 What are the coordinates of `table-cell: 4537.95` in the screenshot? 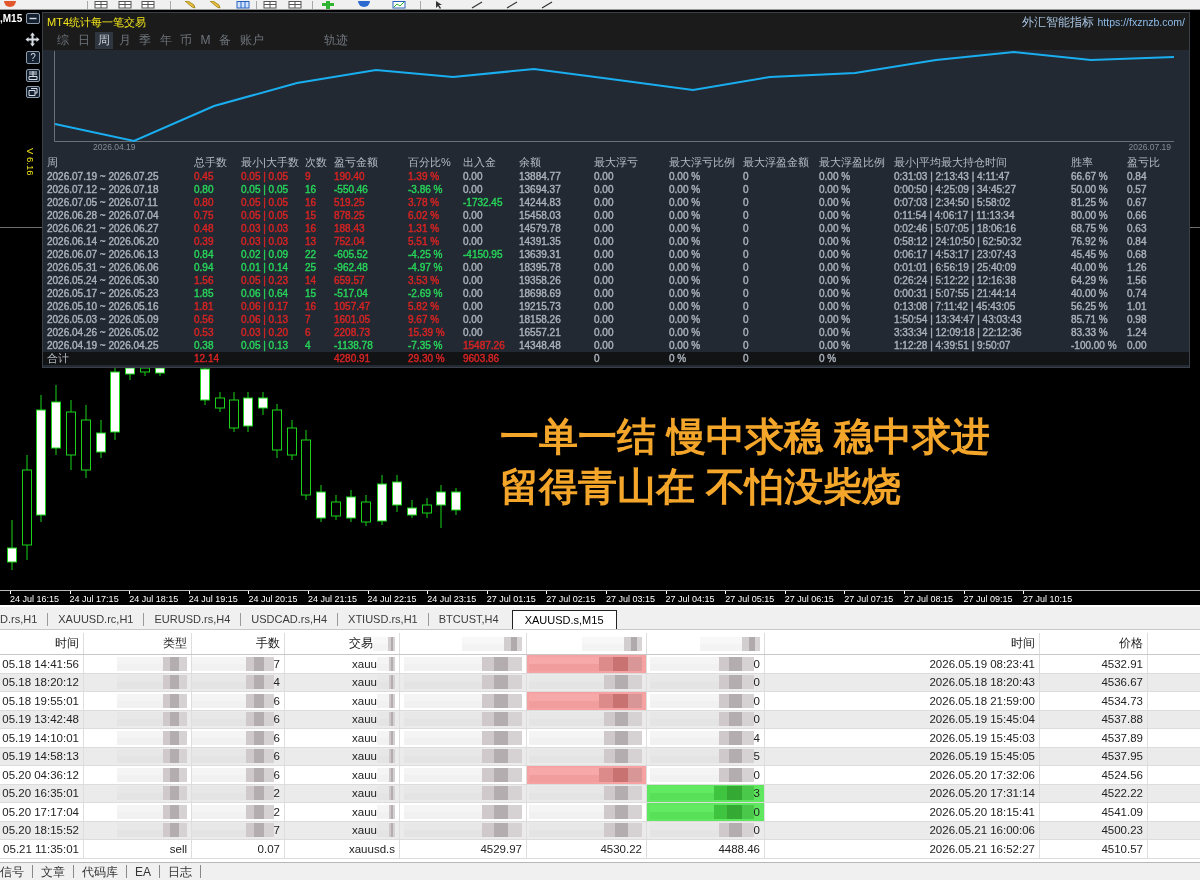 It's located at (1094, 756).